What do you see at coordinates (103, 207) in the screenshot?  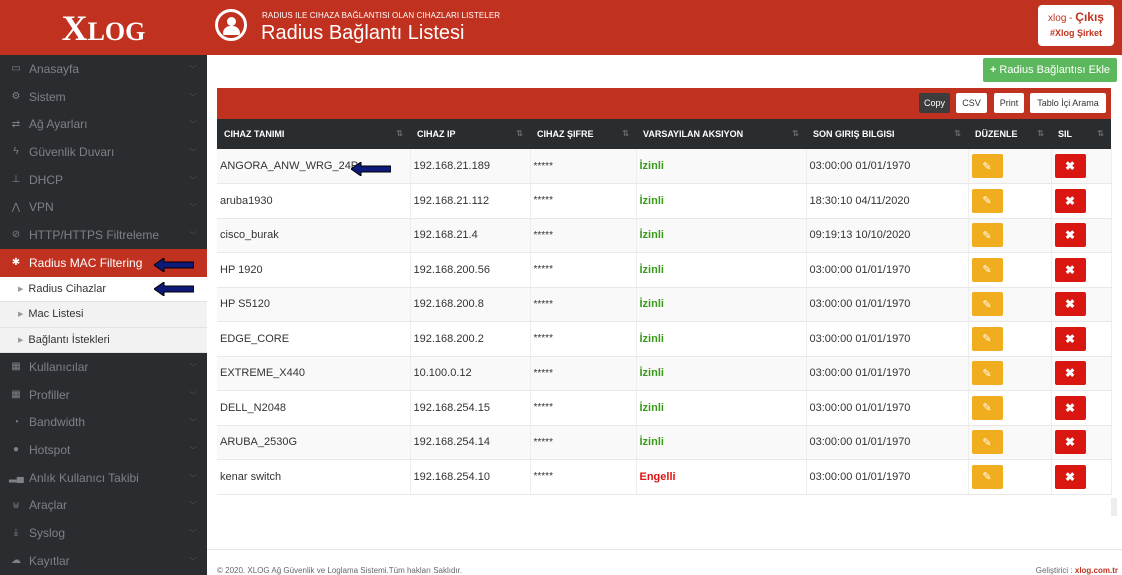 I see `sidebar-item-vpn: ⋀ VPN ﹀` at bounding box center [103, 207].